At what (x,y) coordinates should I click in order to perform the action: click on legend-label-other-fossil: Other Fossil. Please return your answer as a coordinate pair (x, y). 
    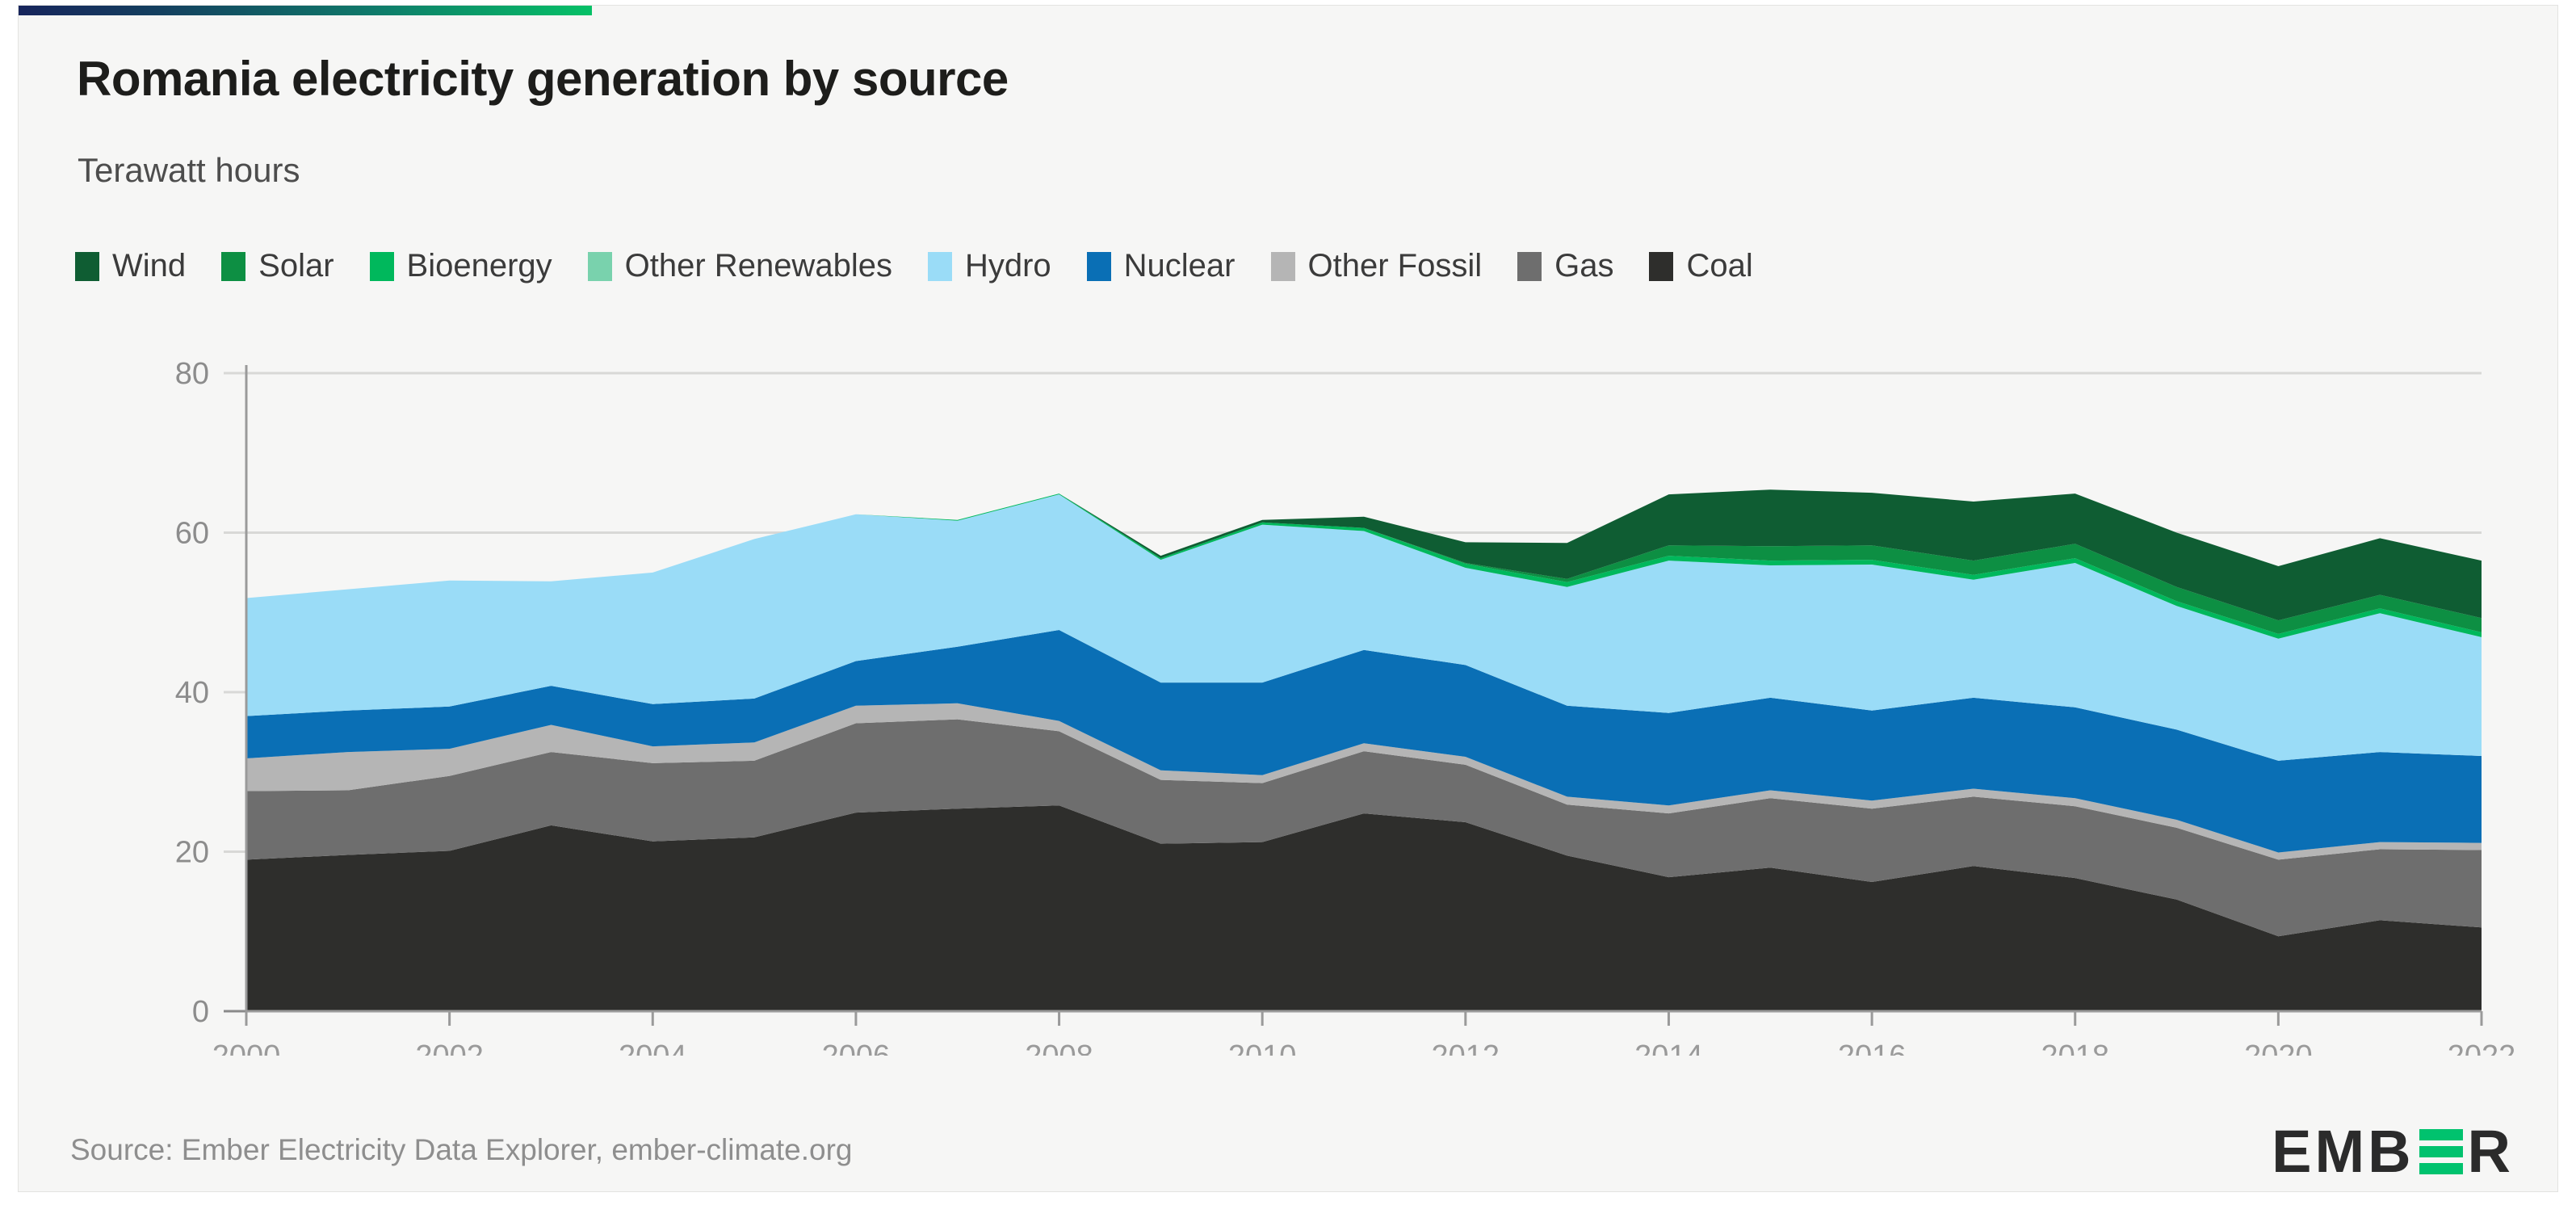
    Looking at the image, I should click on (1395, 265).